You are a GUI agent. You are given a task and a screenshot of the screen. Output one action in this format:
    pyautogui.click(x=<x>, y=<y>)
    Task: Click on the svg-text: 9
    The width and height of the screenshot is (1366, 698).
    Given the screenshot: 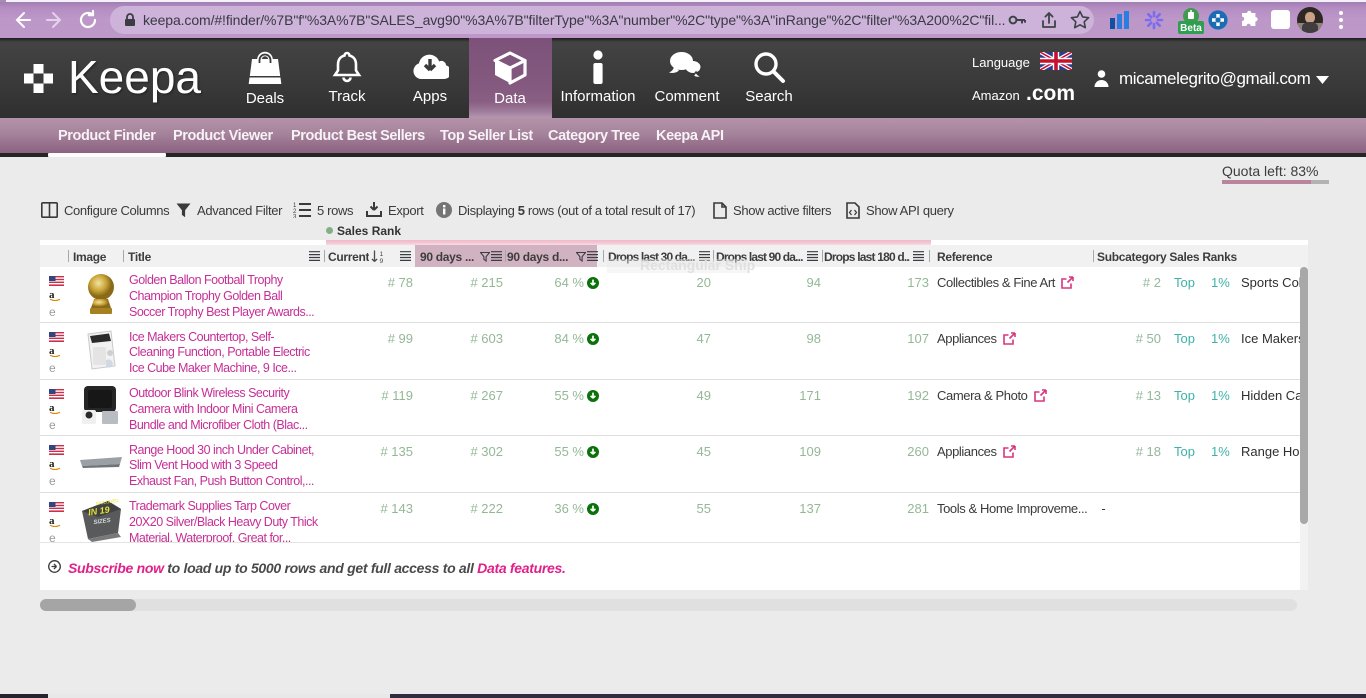 What is the action you would take?
    pyautogui.click(x=382, y=260)
    